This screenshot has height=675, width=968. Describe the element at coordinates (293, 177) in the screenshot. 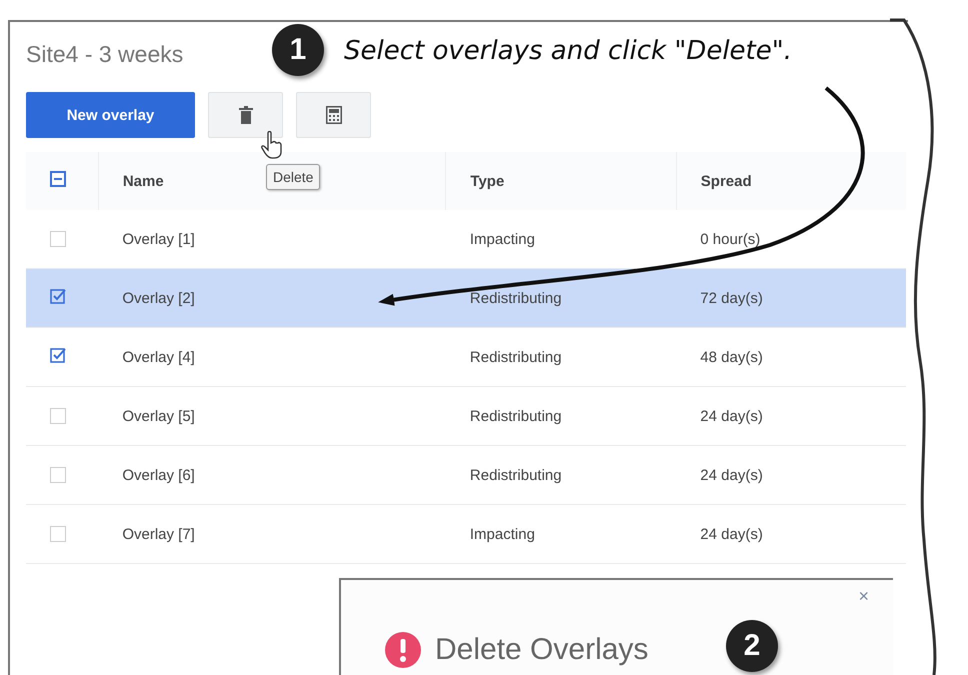

I see `tooltip: Delete` at that location.